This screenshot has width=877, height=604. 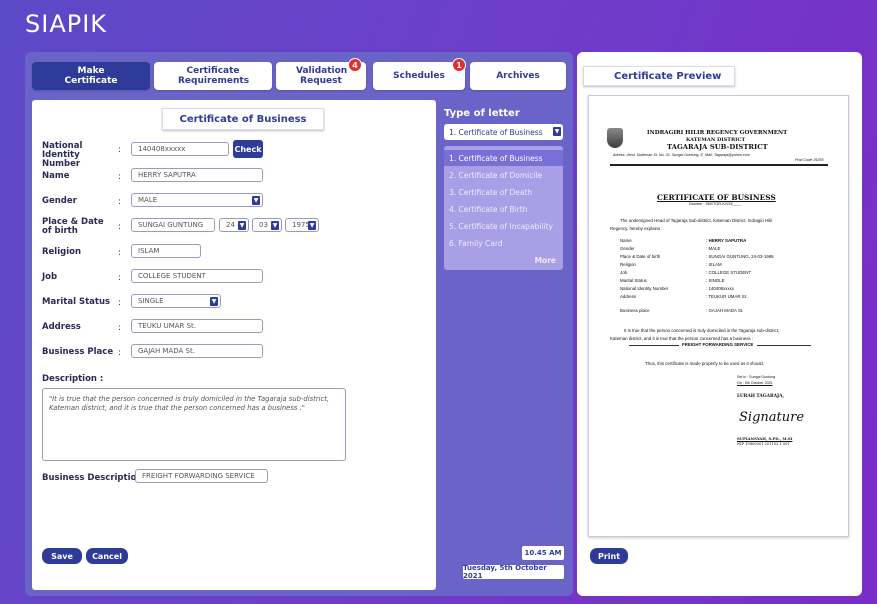 What do you see at coordinates (720, 288) in the screenshot?
I see `doc-field-value: : 140408xxxxx` at bounding box center [720, 288].